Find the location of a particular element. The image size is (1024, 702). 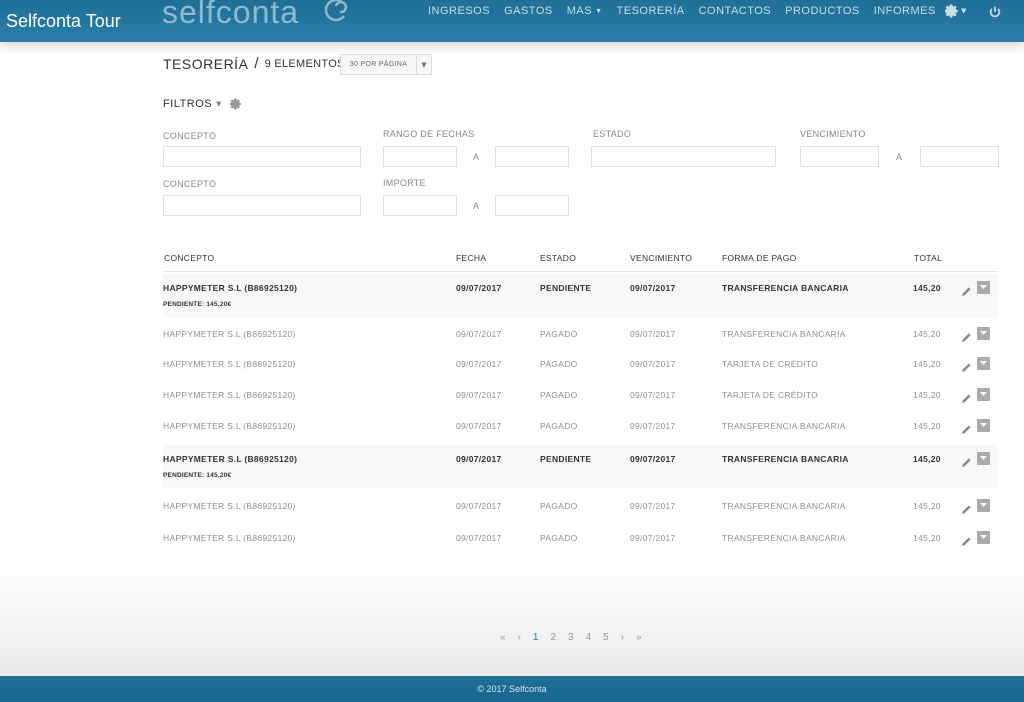

nav-ingresos: INGRESOS is located at coordinates (459, 11).